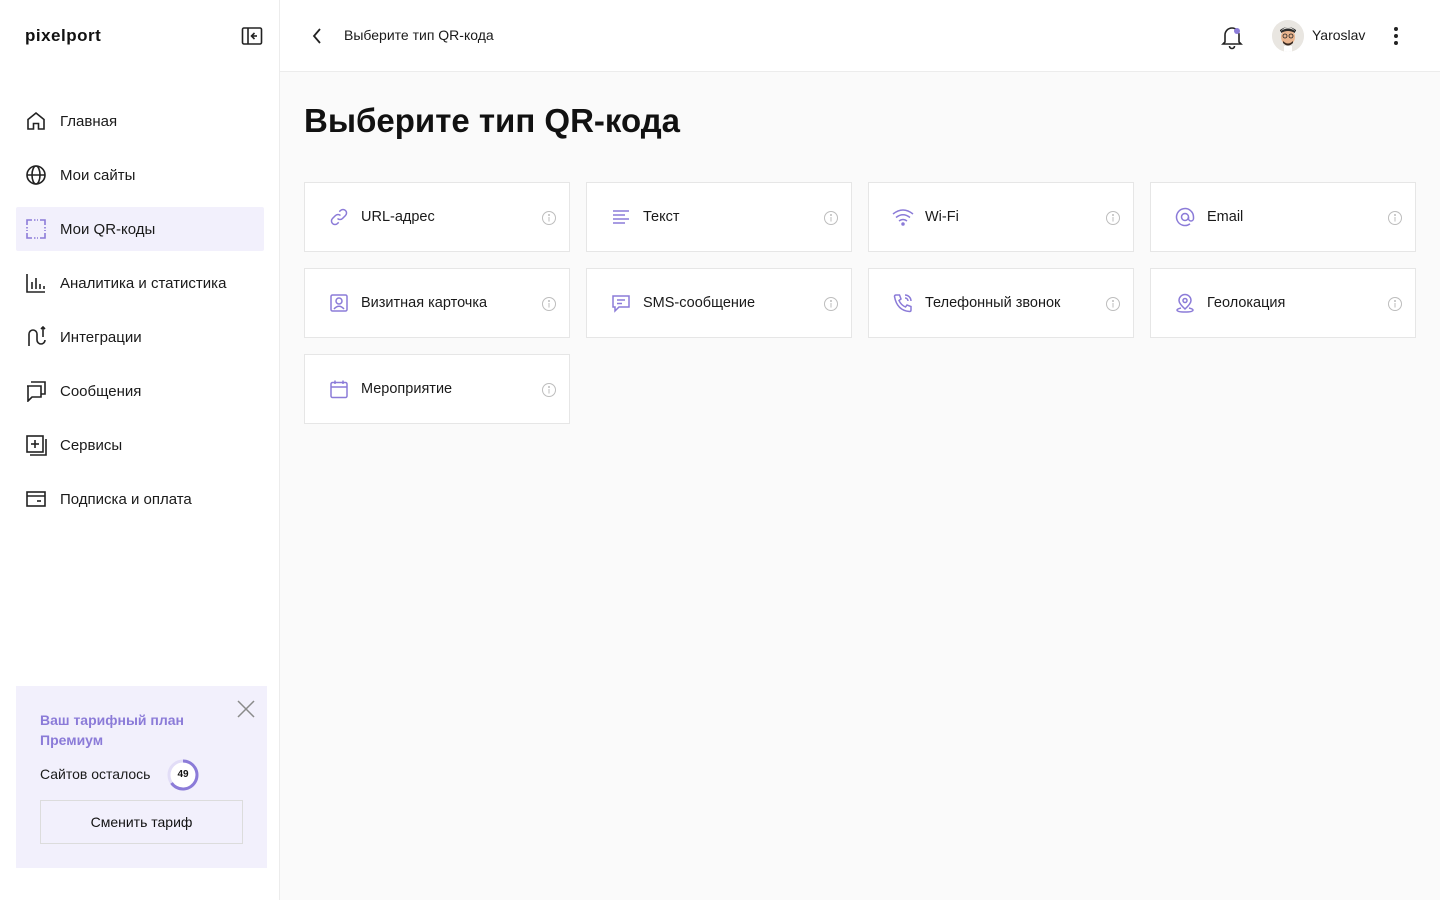 Image resolution: width=1440 pixels, height=900 pixels. Describe the element at coordinates (140, 175) in the screenshot. I see `sidebar-item-my-sites: Мои сайты` at that location.